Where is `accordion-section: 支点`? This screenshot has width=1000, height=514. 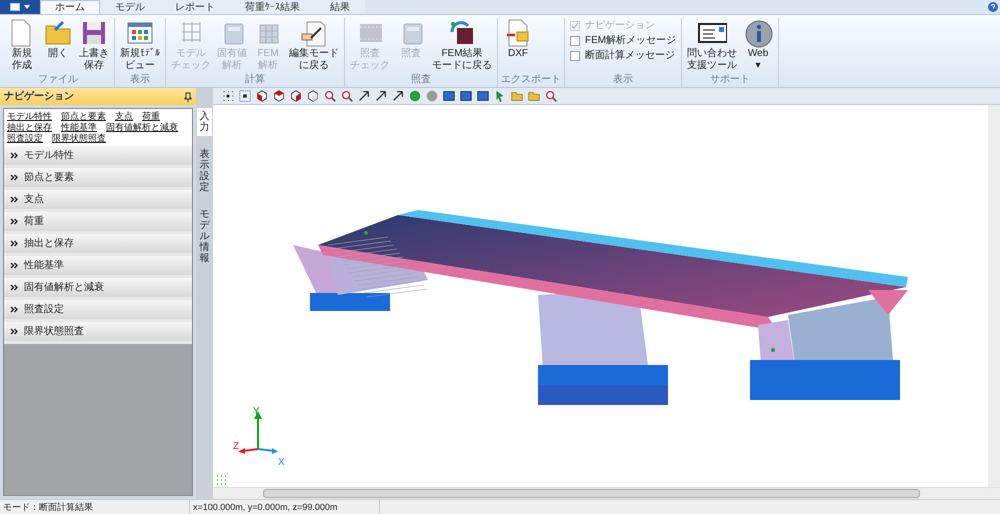 accordion-section: 支点 is located at coordinates (98, 201).